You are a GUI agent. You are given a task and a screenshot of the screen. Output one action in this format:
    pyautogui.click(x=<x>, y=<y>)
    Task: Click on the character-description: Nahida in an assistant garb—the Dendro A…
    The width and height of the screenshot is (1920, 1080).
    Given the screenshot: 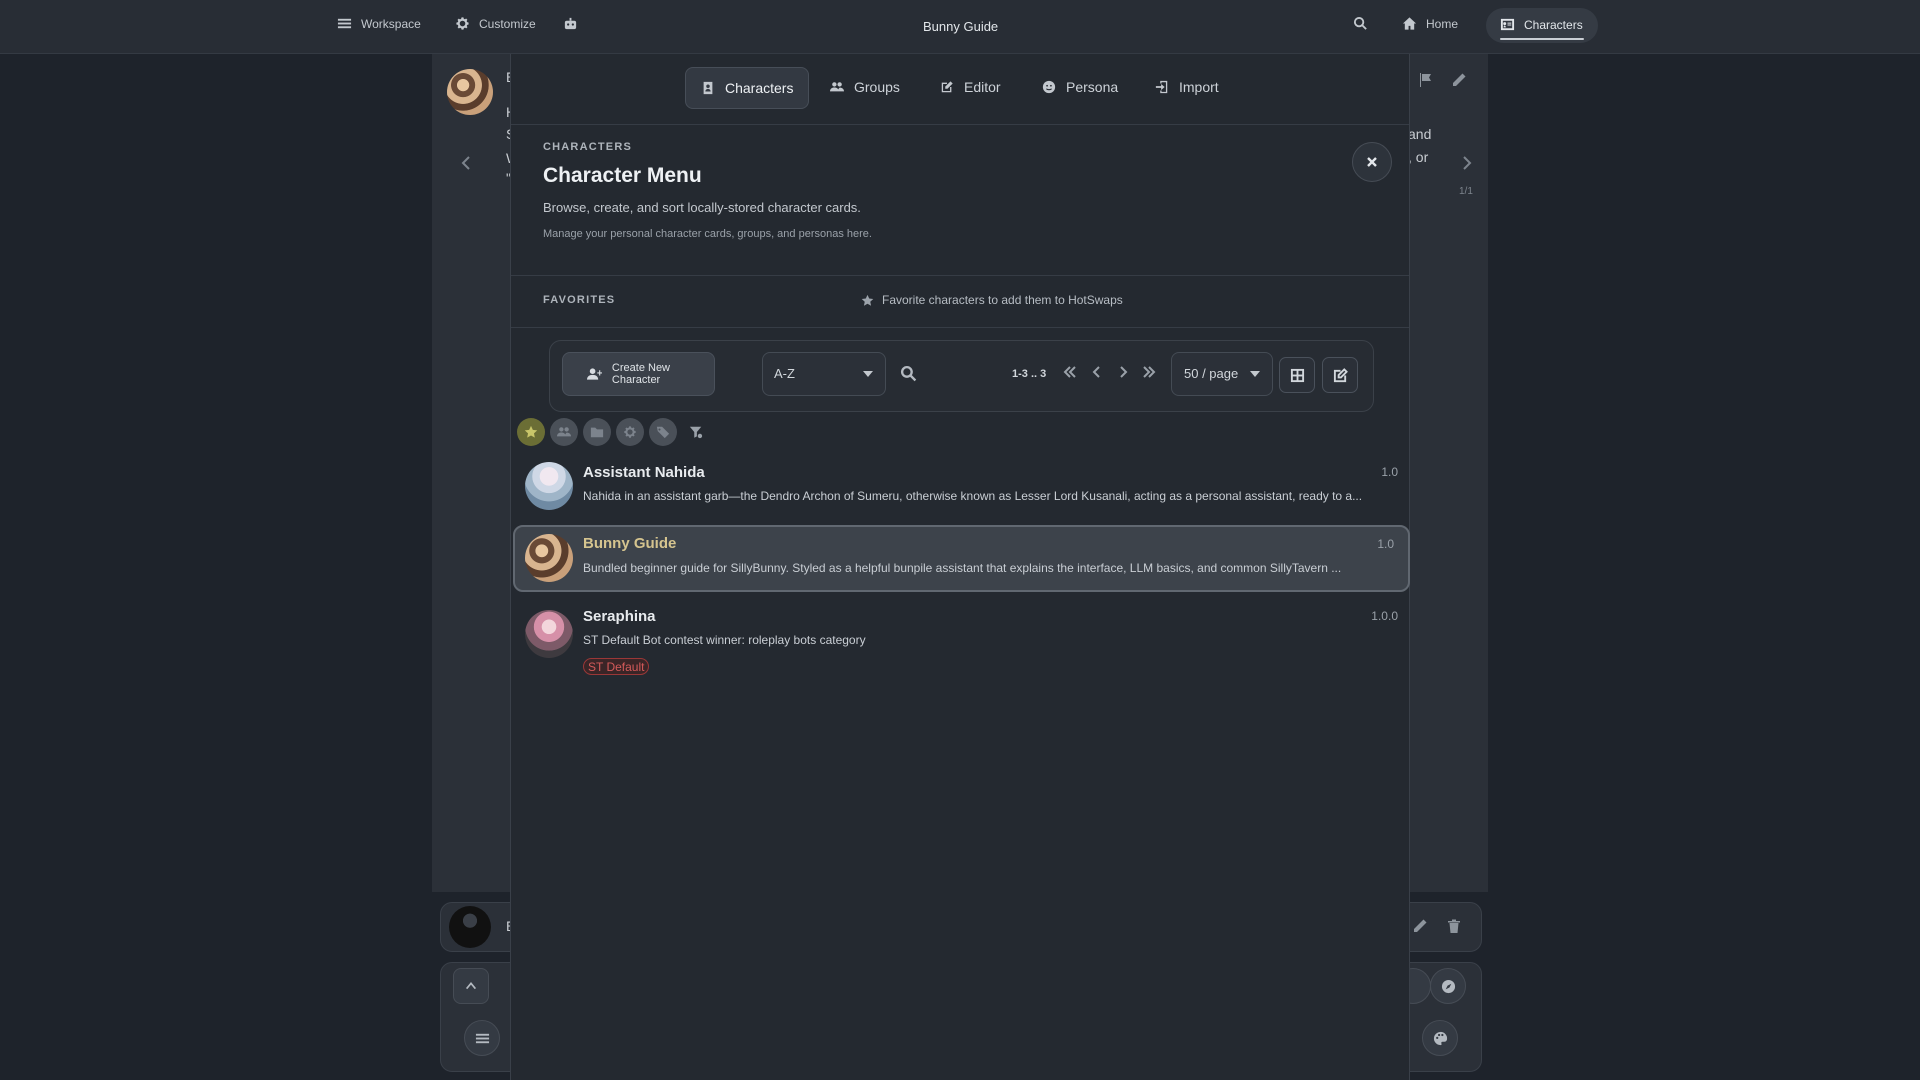 What is the action you would take?
    pyautogui.click(x=973, y=496)
    